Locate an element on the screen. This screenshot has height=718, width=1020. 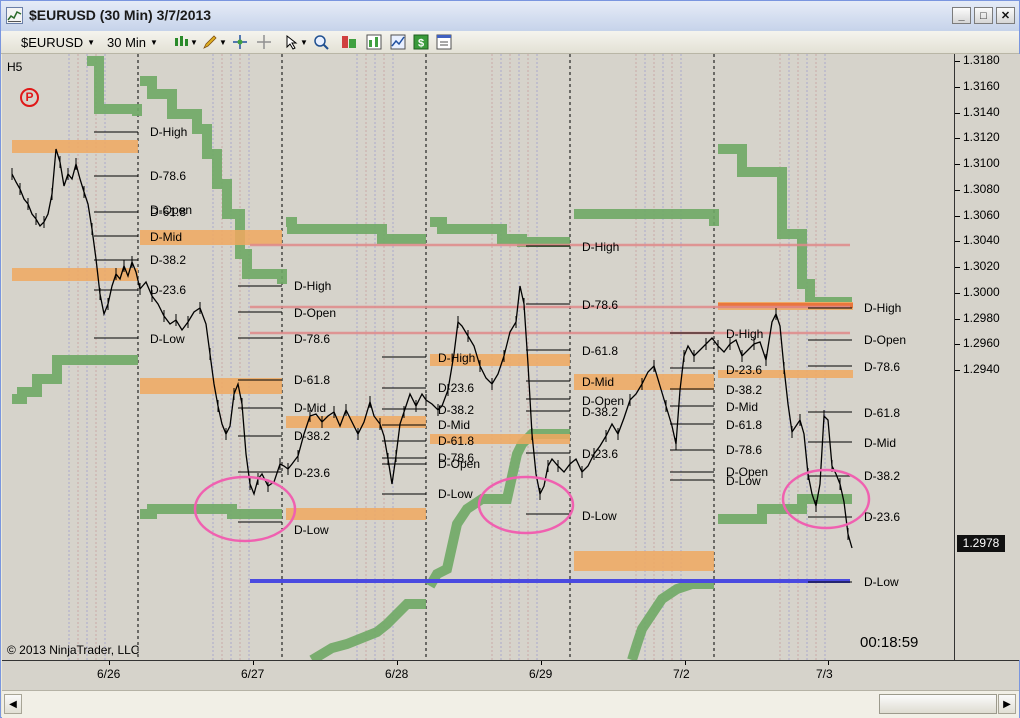
global-crosshair-icon is located at coordinates (264, 42).